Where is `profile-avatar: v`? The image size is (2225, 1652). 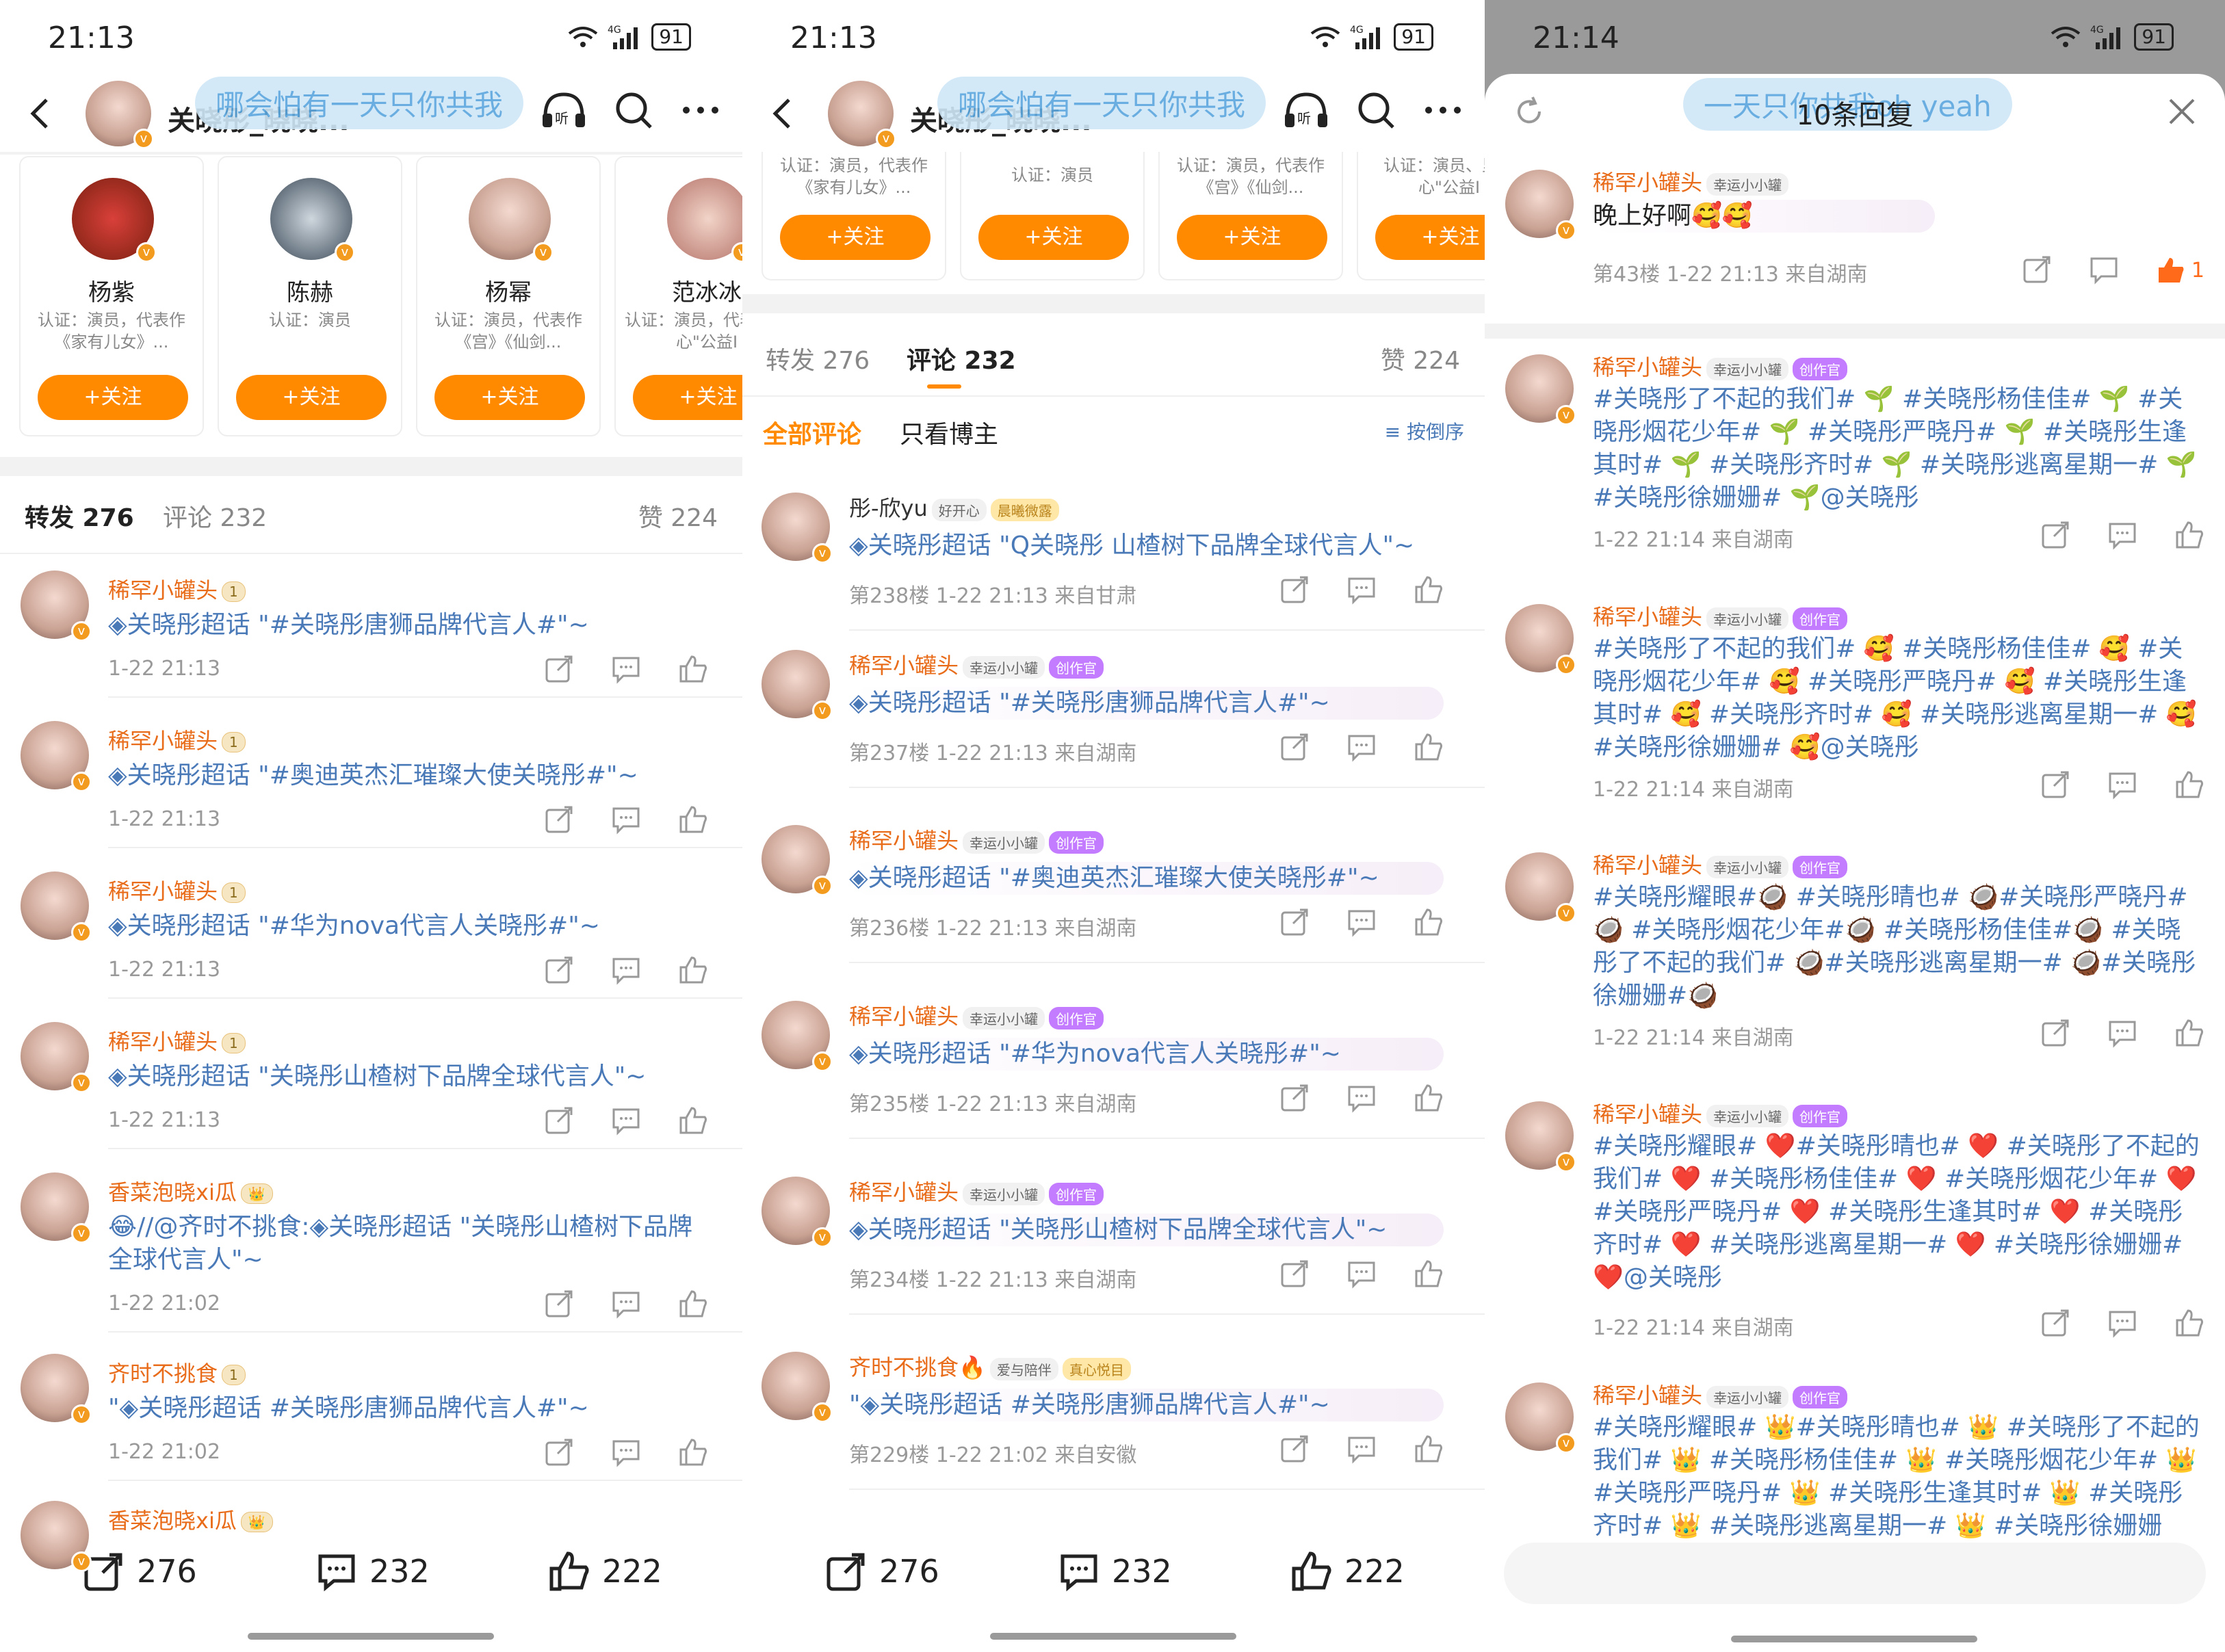 profile-avatar: v is located at coordinates (862, 115).